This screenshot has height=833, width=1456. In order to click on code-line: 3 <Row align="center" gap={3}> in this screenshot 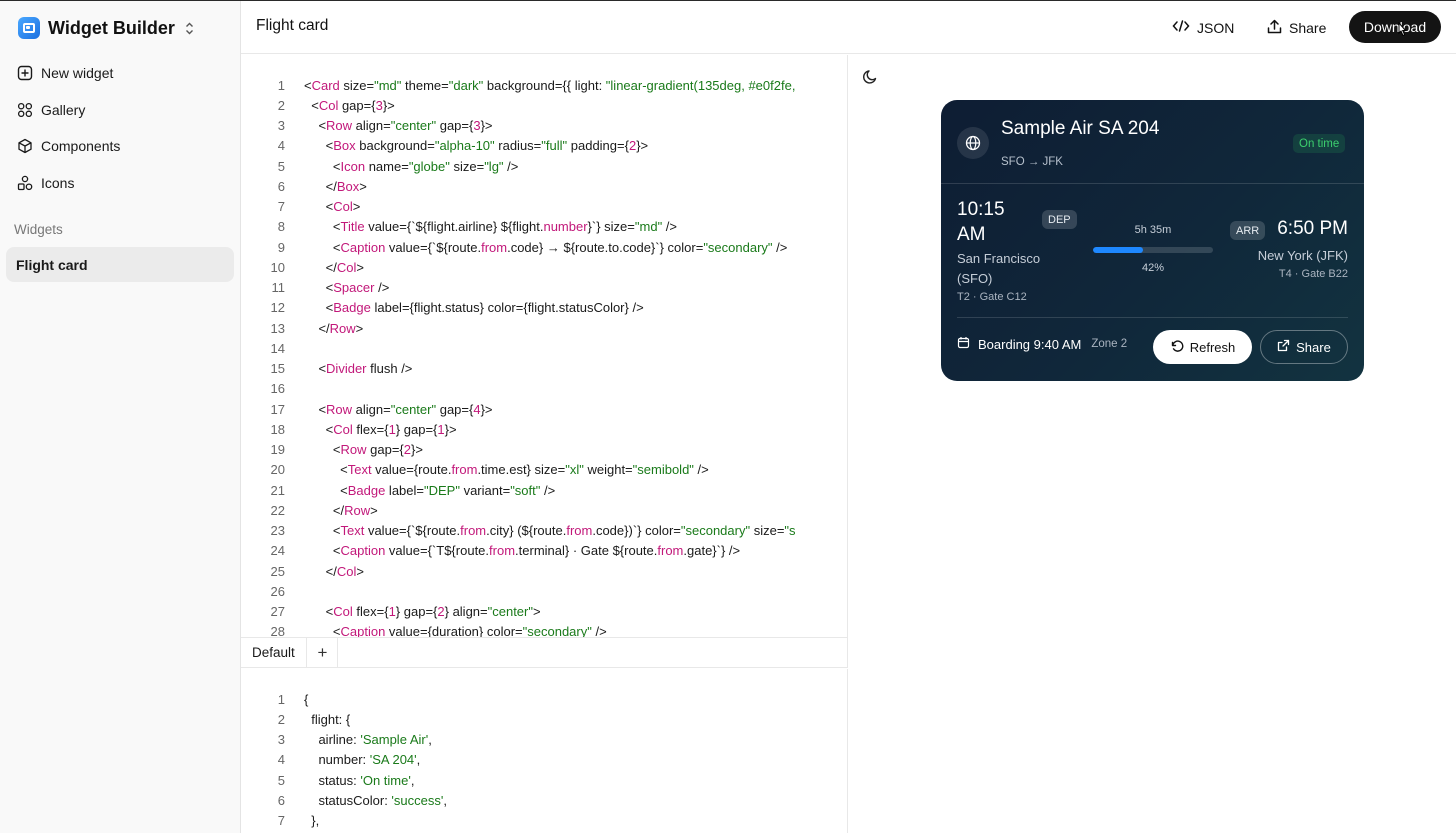, I will do `click(518, 126)`.